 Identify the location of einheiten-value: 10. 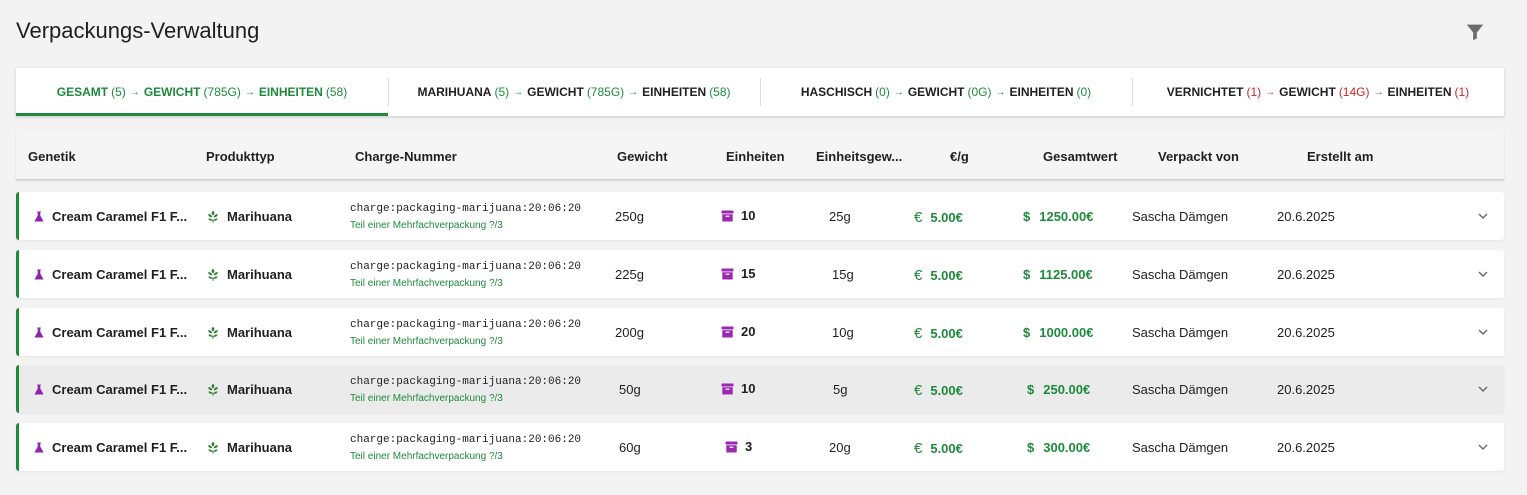
(748, 215).